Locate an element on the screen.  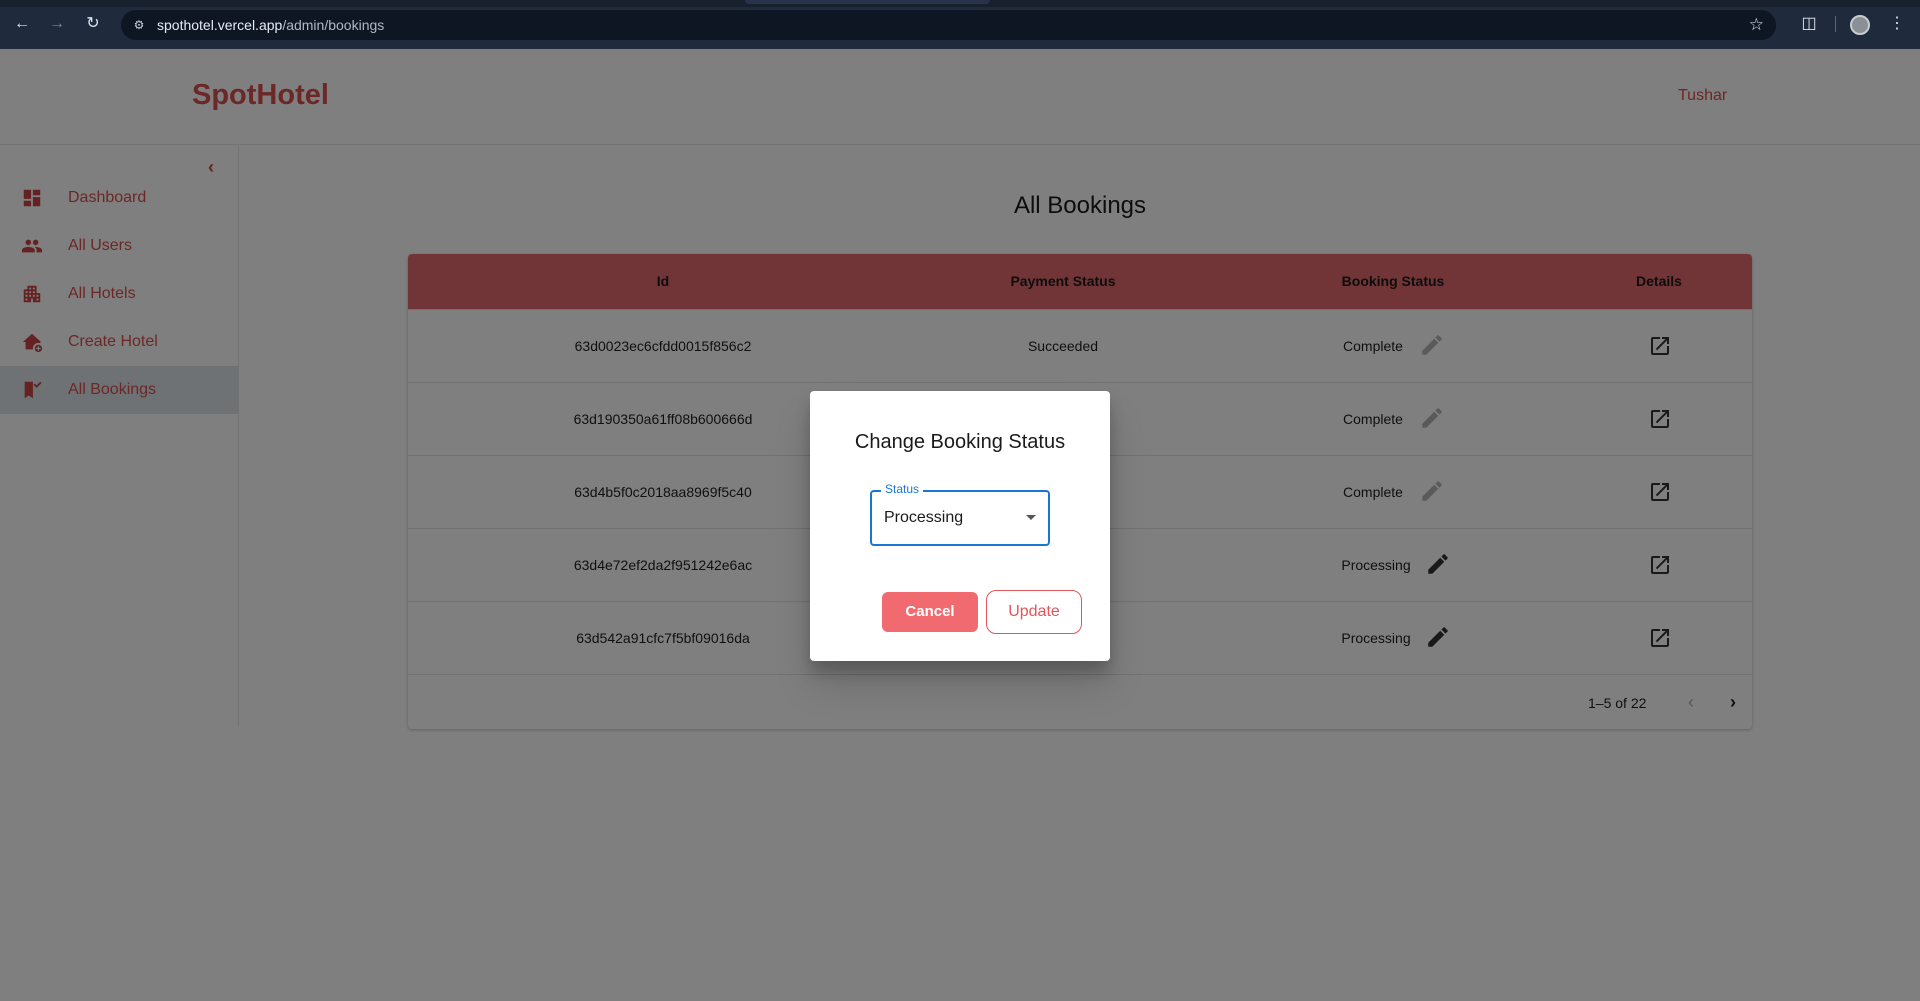
dropdown-arrow-icon is located at coordinates (1031, 517).